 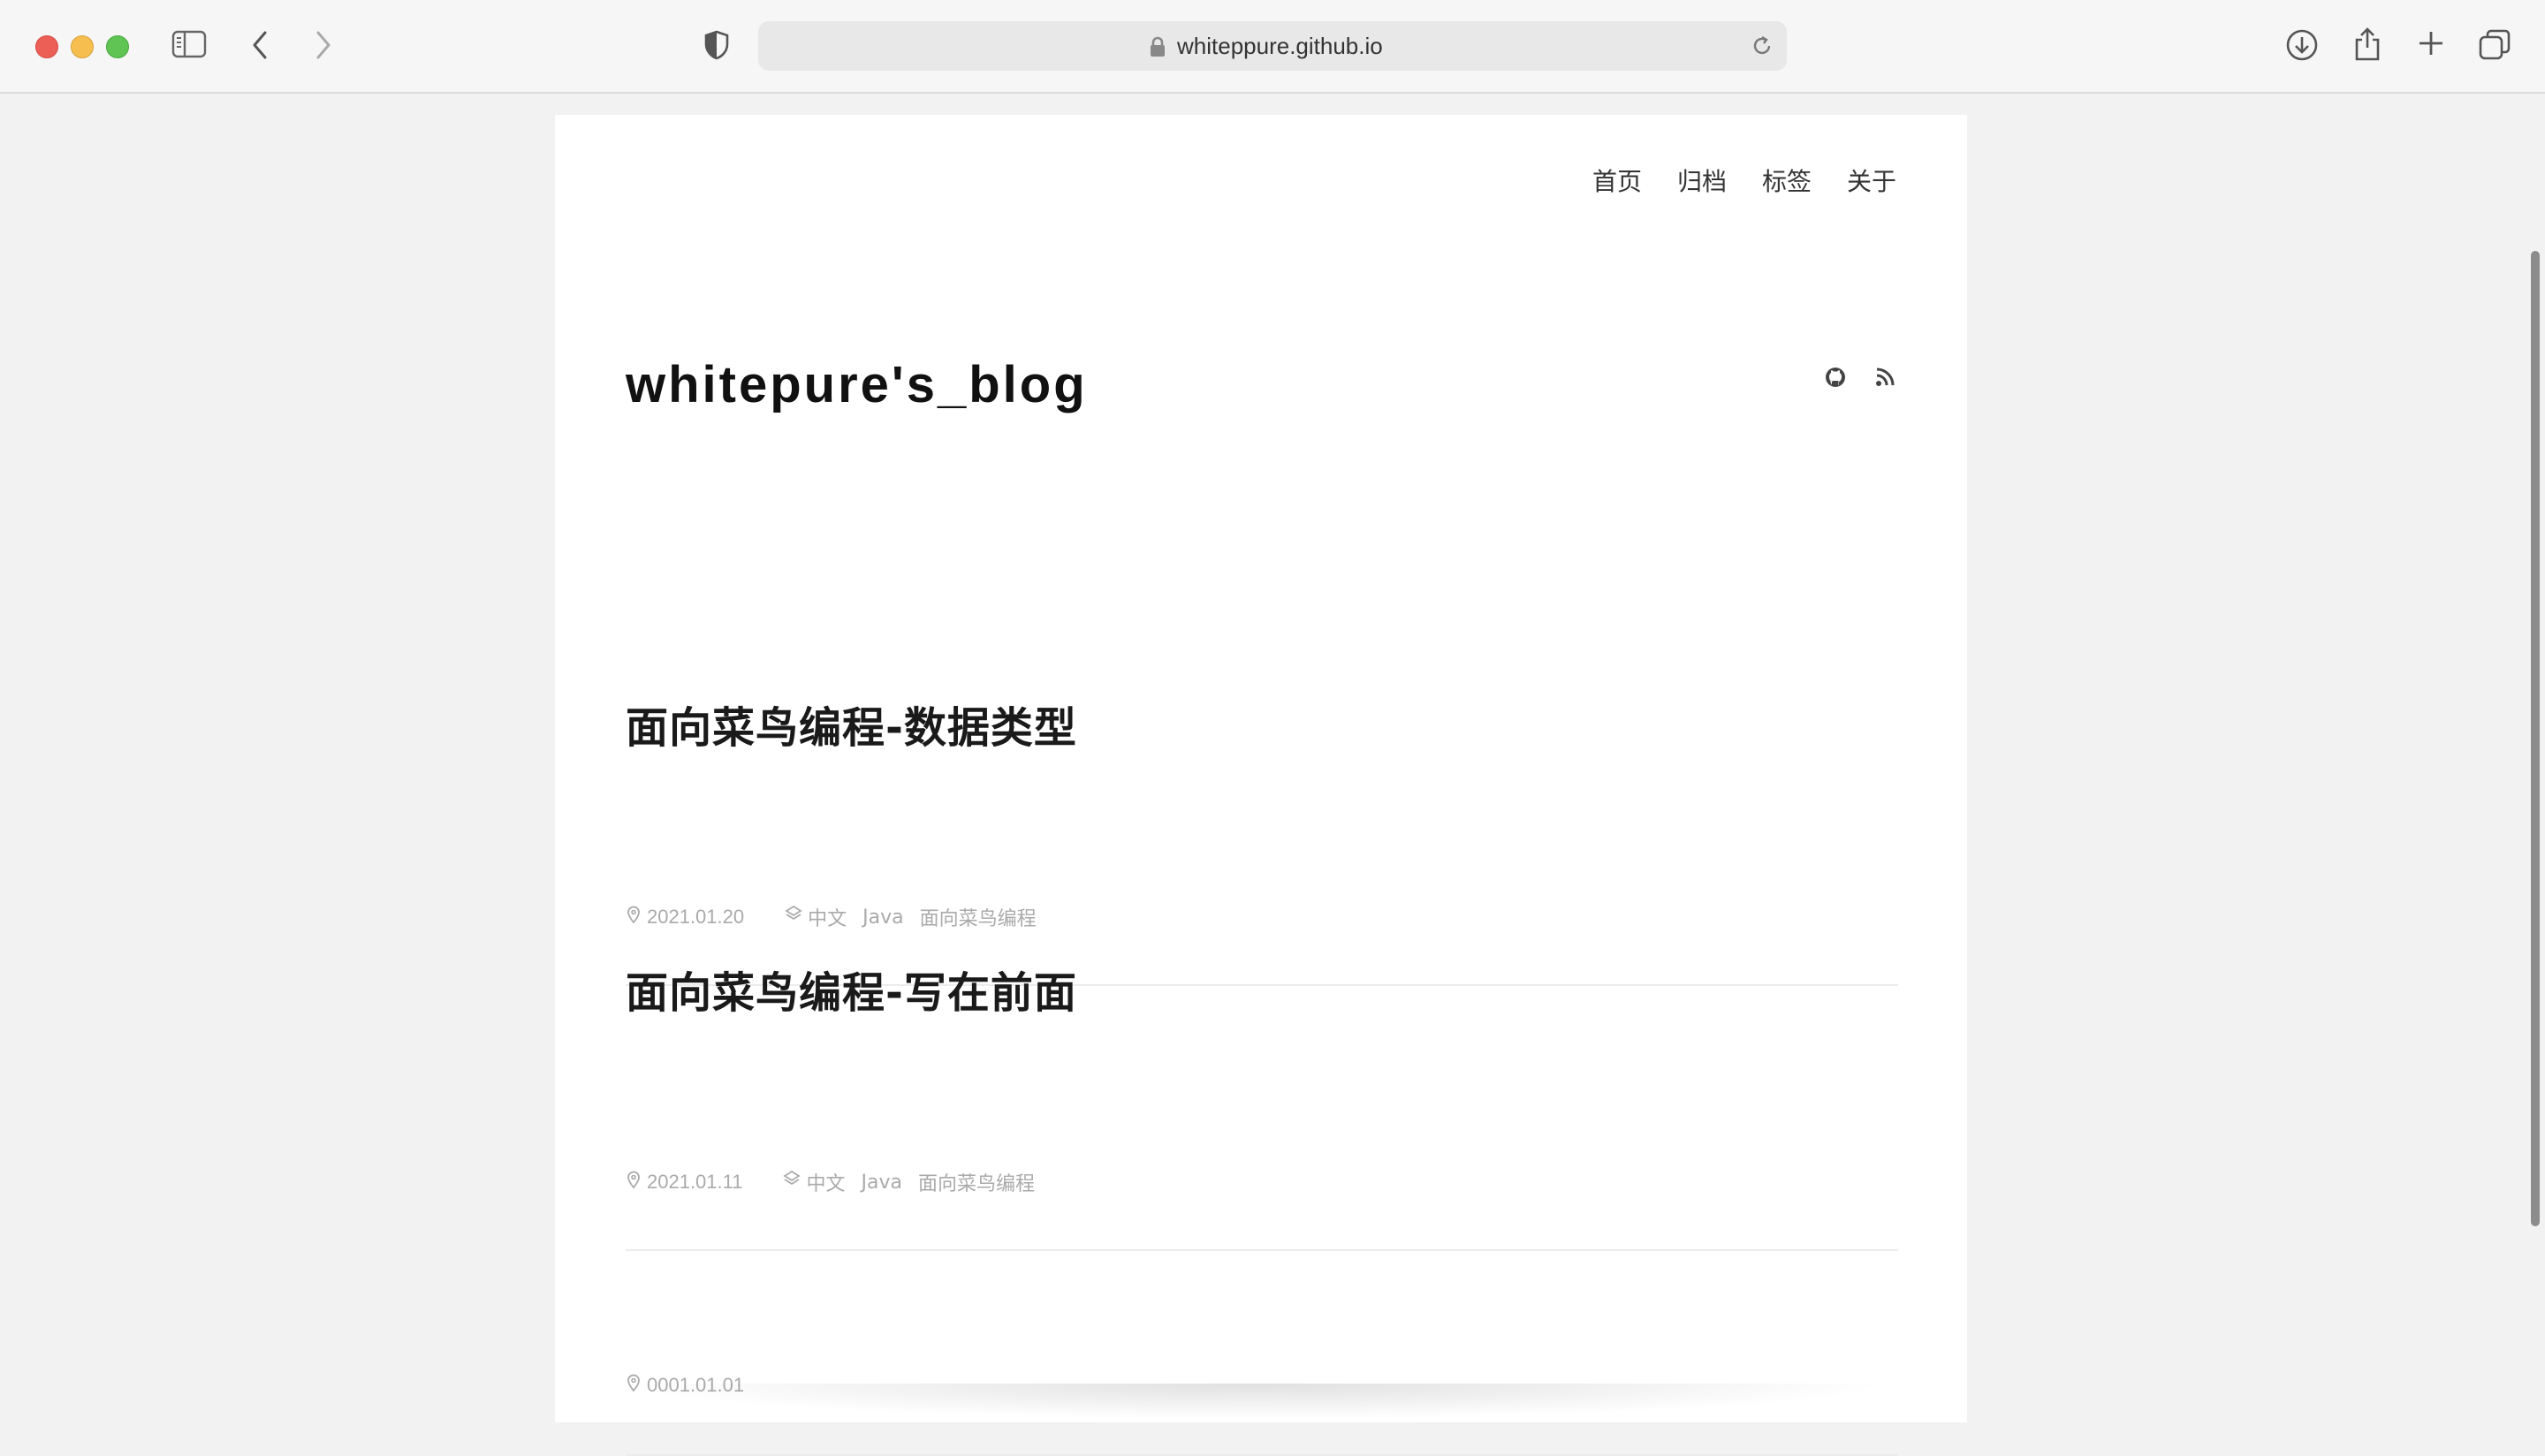 I want to click on social-links, so click(x=1860, y=378).